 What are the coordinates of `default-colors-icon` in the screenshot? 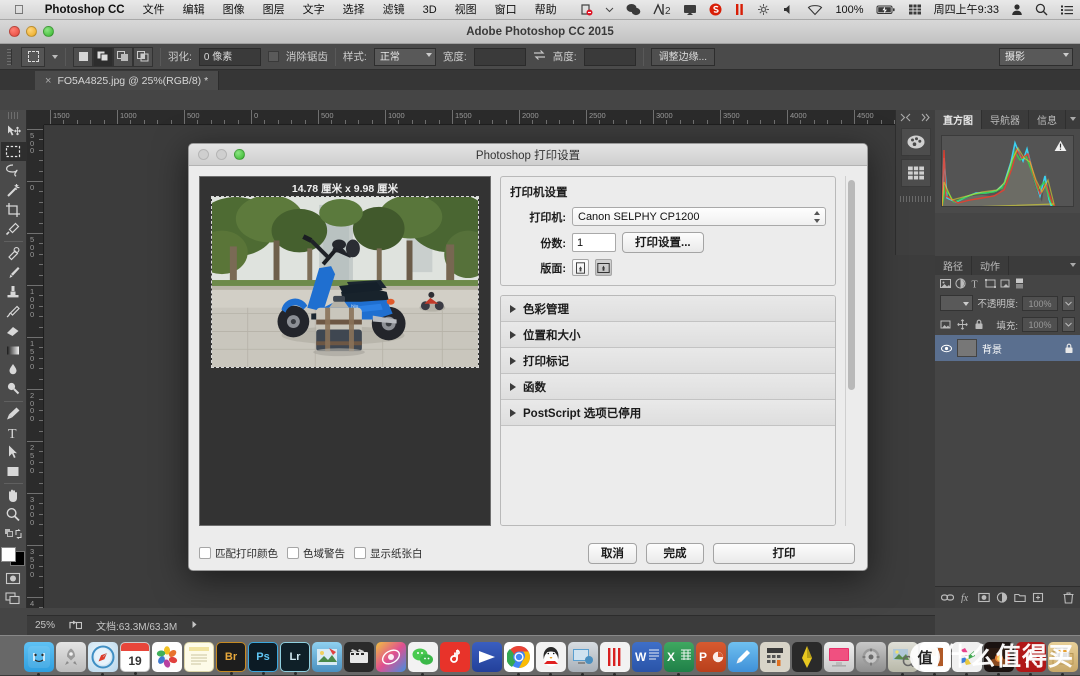 It's located at (13, 534).